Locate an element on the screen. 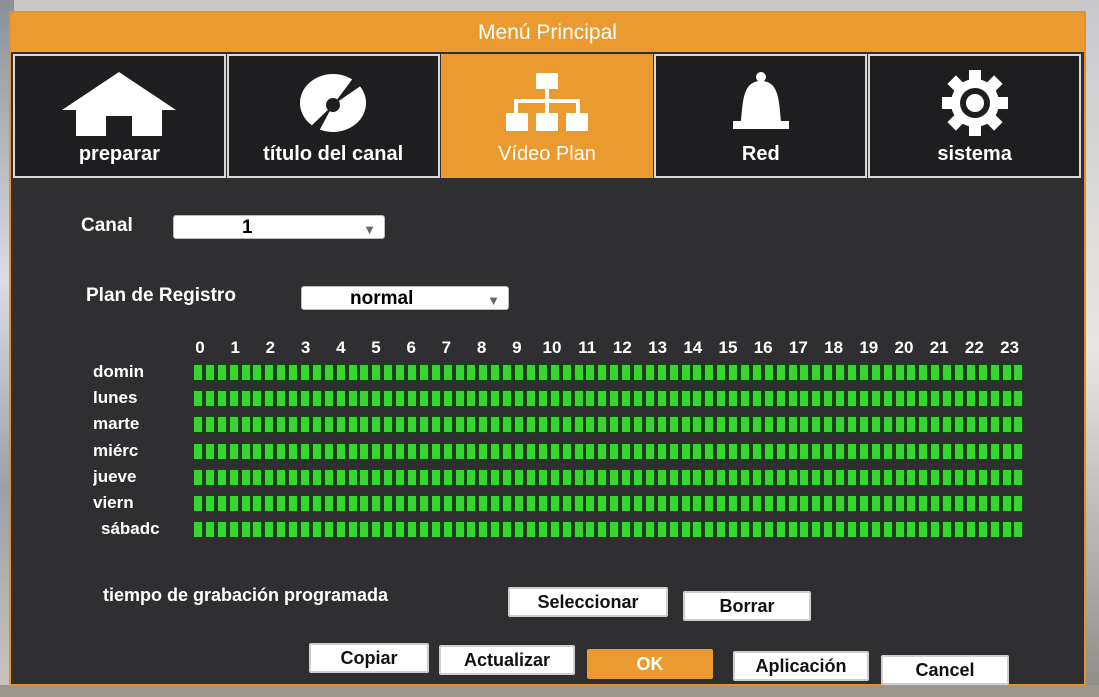  tab-preparar: preparar is located at coordinates (119, 116).